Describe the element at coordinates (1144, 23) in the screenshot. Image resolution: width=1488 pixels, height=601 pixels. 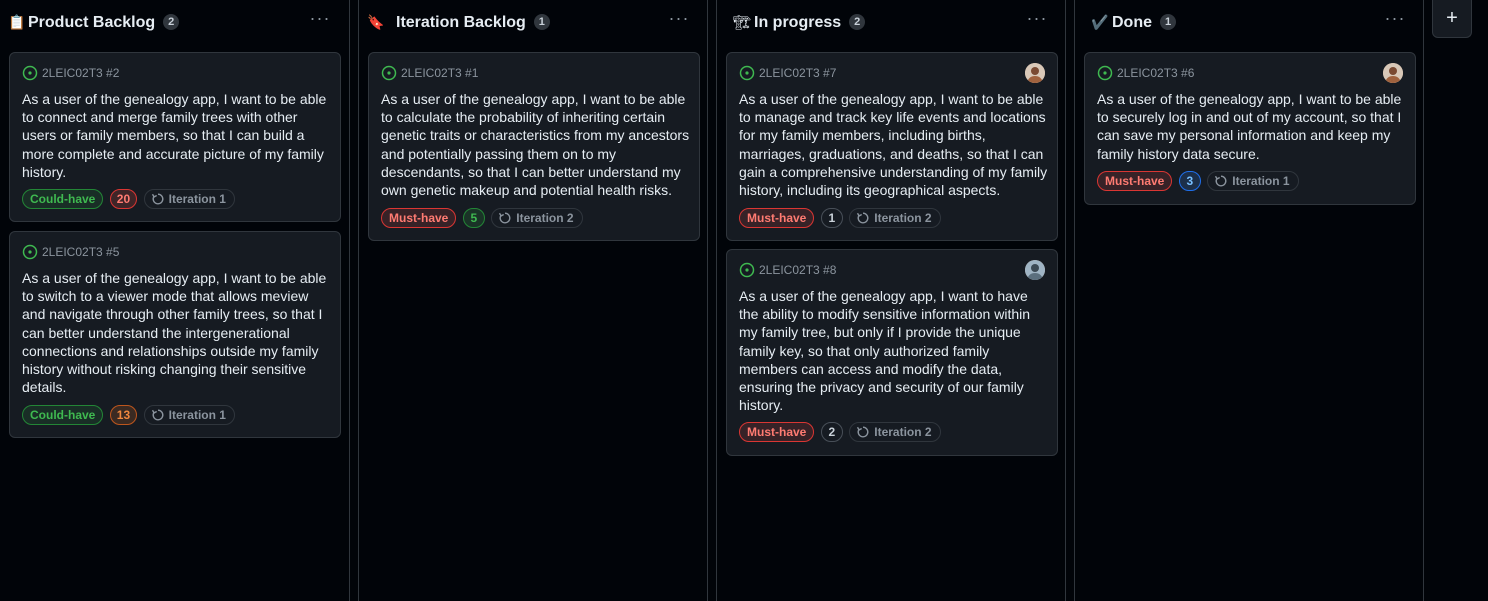
I see `column-title: Done 1` at that location.